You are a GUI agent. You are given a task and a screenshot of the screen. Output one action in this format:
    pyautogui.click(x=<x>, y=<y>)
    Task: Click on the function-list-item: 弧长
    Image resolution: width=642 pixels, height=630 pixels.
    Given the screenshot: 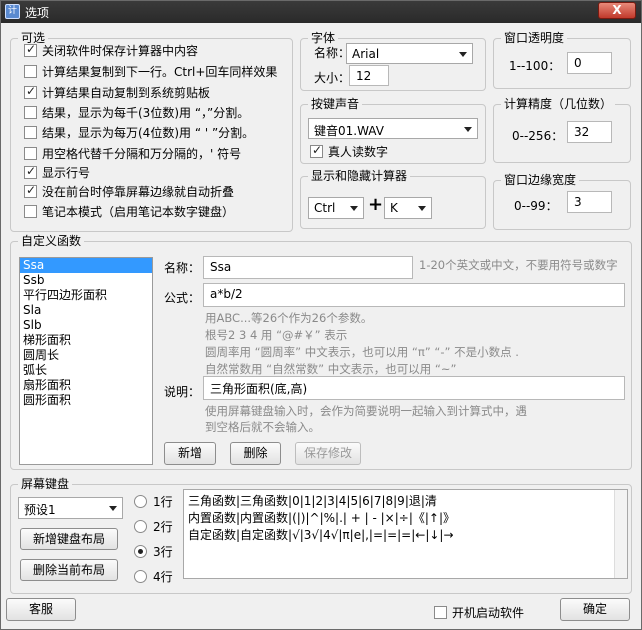 What is the action you would take?
    pyautogui.click(x=86, y=370)
    